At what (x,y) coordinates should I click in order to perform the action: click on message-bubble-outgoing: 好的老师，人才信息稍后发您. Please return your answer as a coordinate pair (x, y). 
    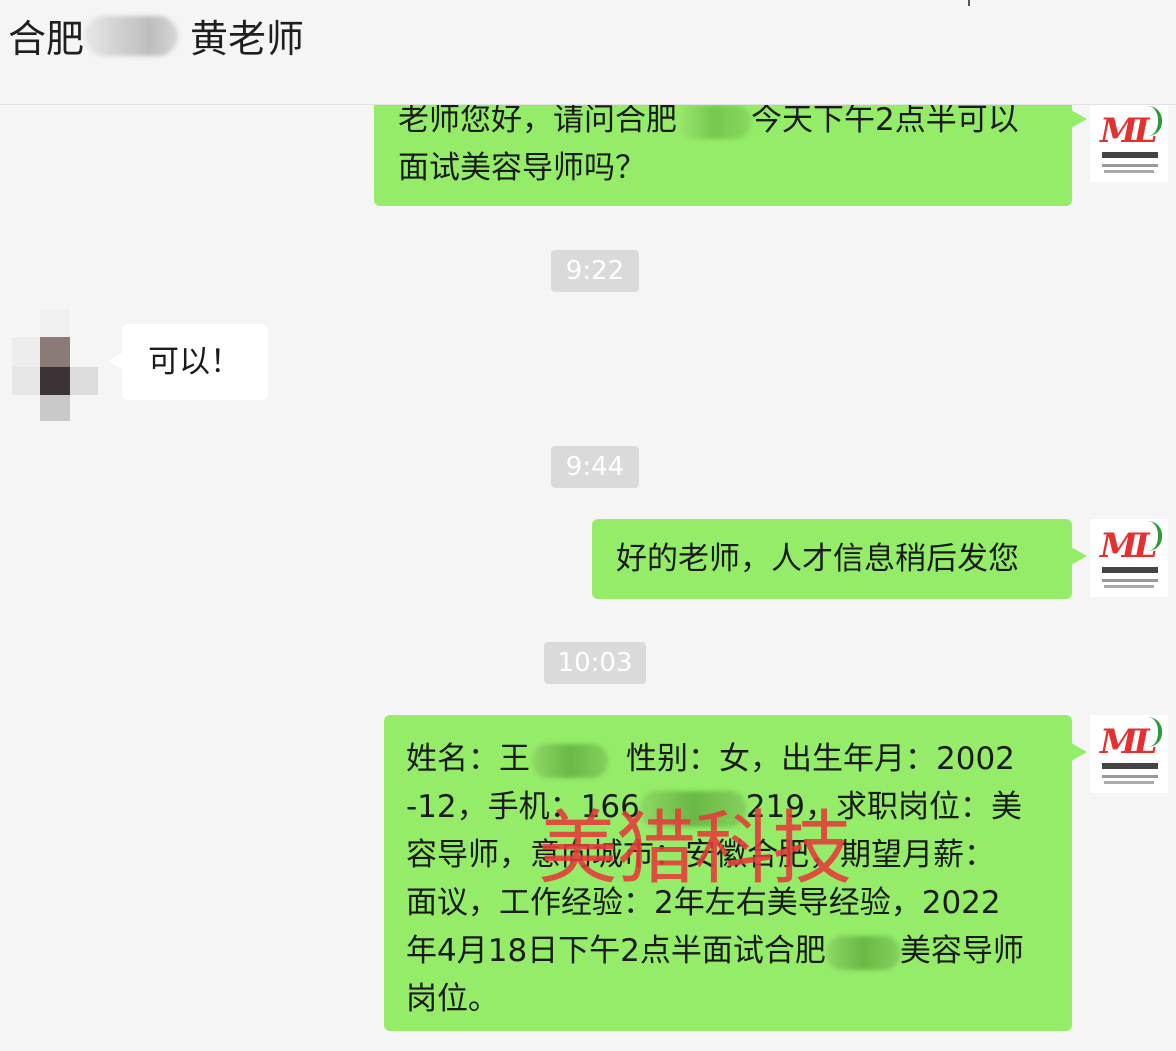
    Looking at the image, I should click on (839, 559).